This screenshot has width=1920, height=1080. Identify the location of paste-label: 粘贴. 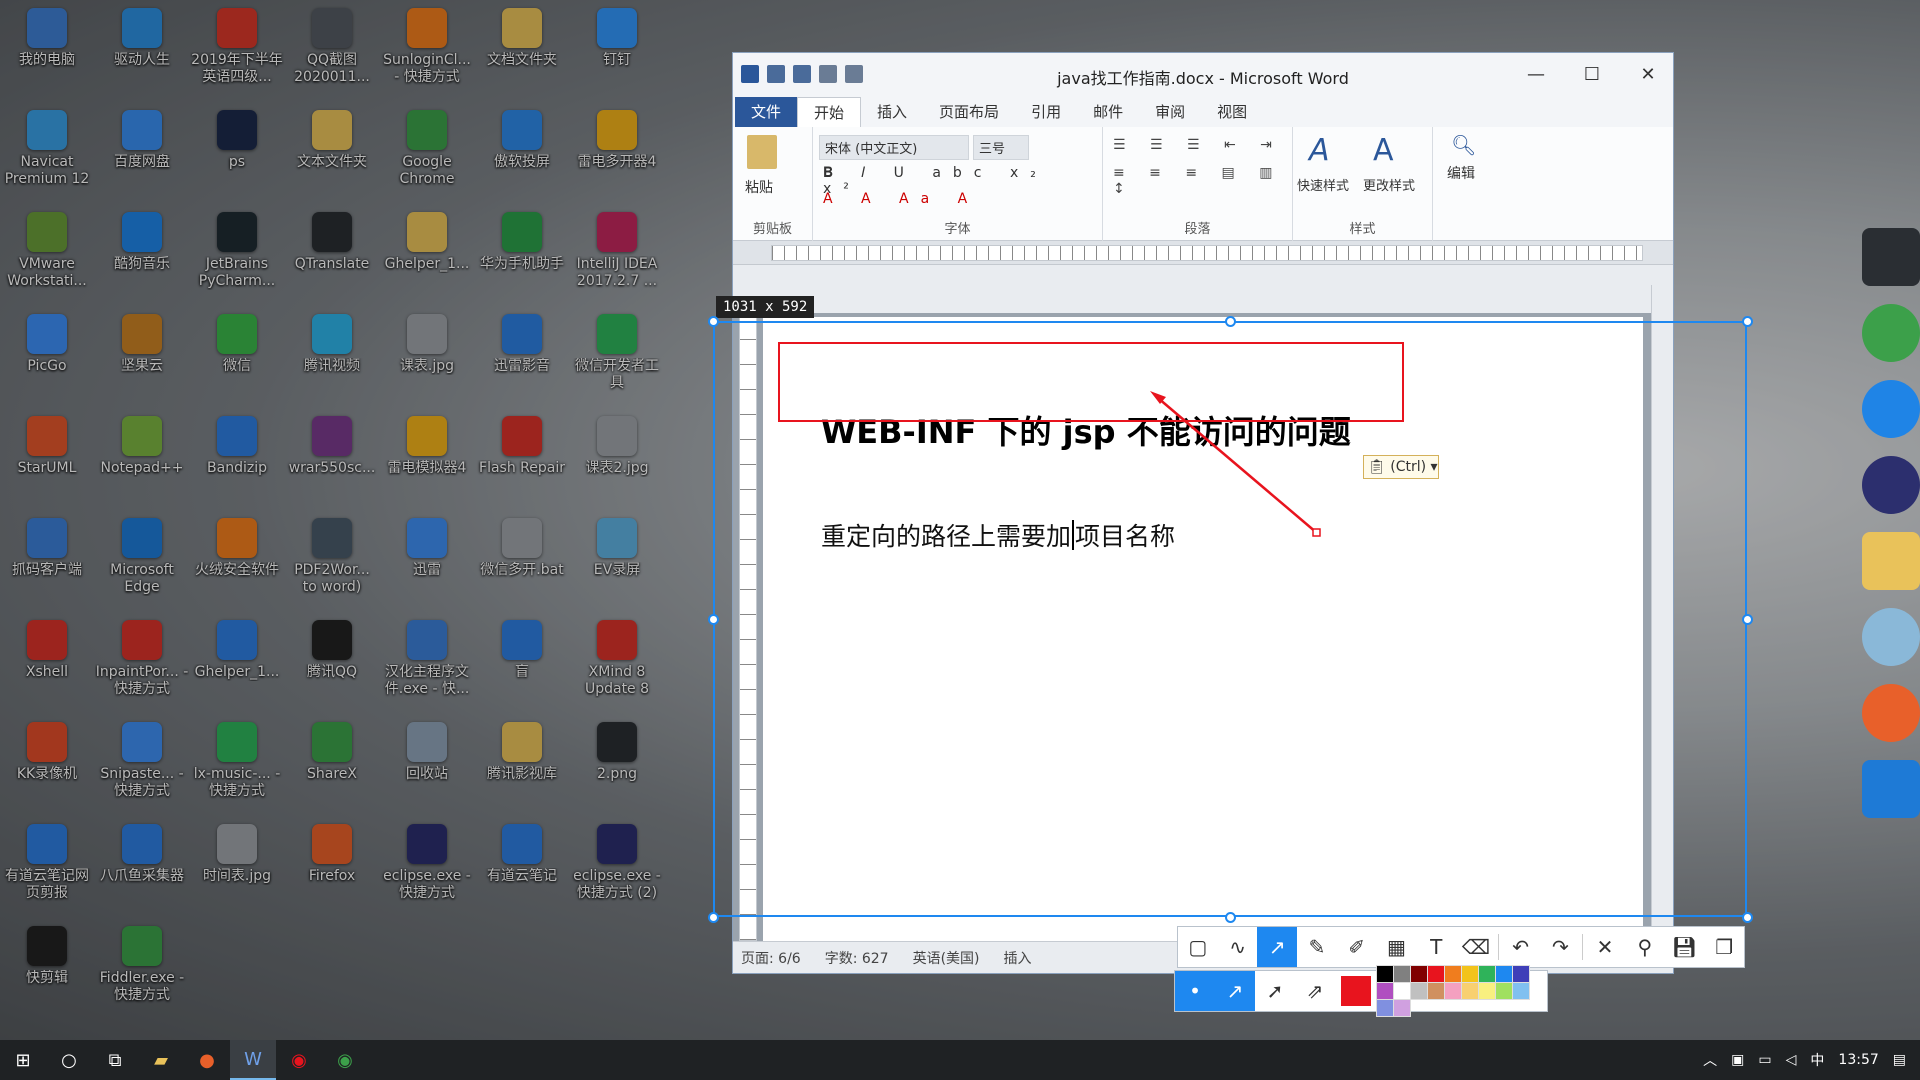
(759, 187).